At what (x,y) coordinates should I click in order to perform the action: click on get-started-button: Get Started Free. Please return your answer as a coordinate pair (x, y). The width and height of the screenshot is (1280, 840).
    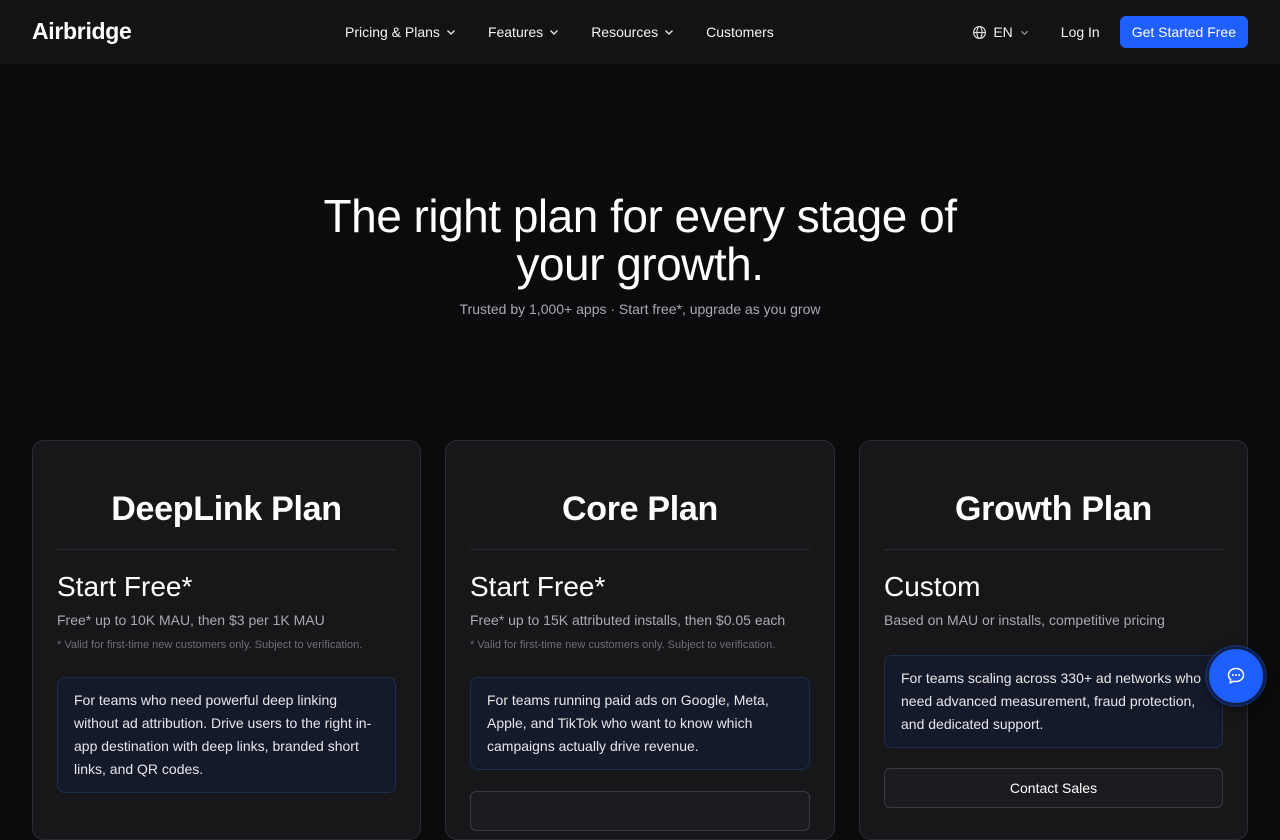
    Looking at the image, I should click on (1183, 32).